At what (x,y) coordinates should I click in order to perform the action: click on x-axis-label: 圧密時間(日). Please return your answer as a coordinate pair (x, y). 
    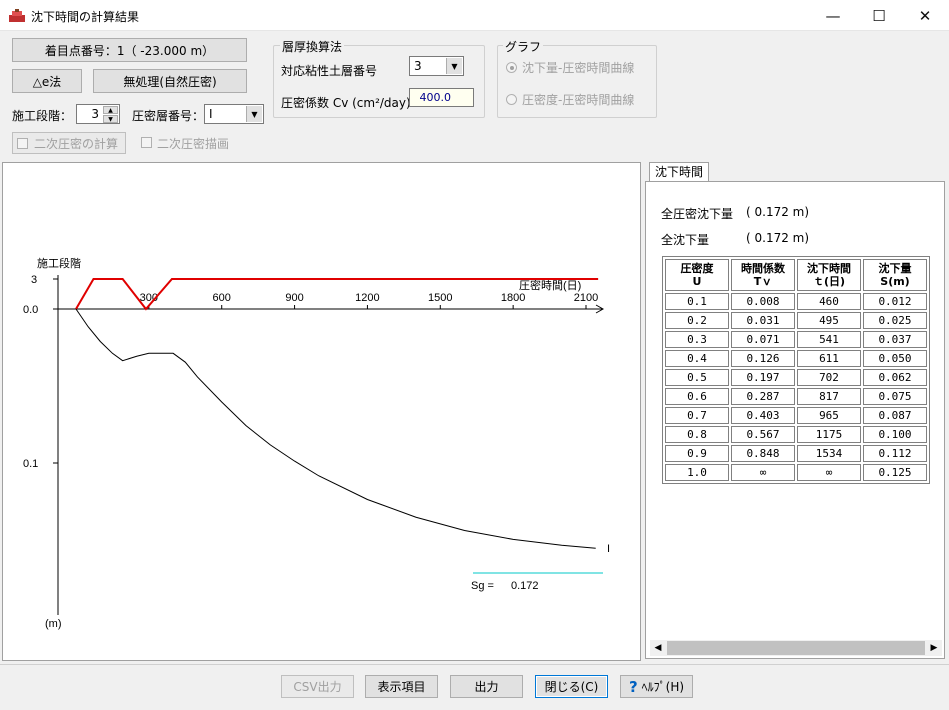
    Looking at the image, I should click on (550, 285).